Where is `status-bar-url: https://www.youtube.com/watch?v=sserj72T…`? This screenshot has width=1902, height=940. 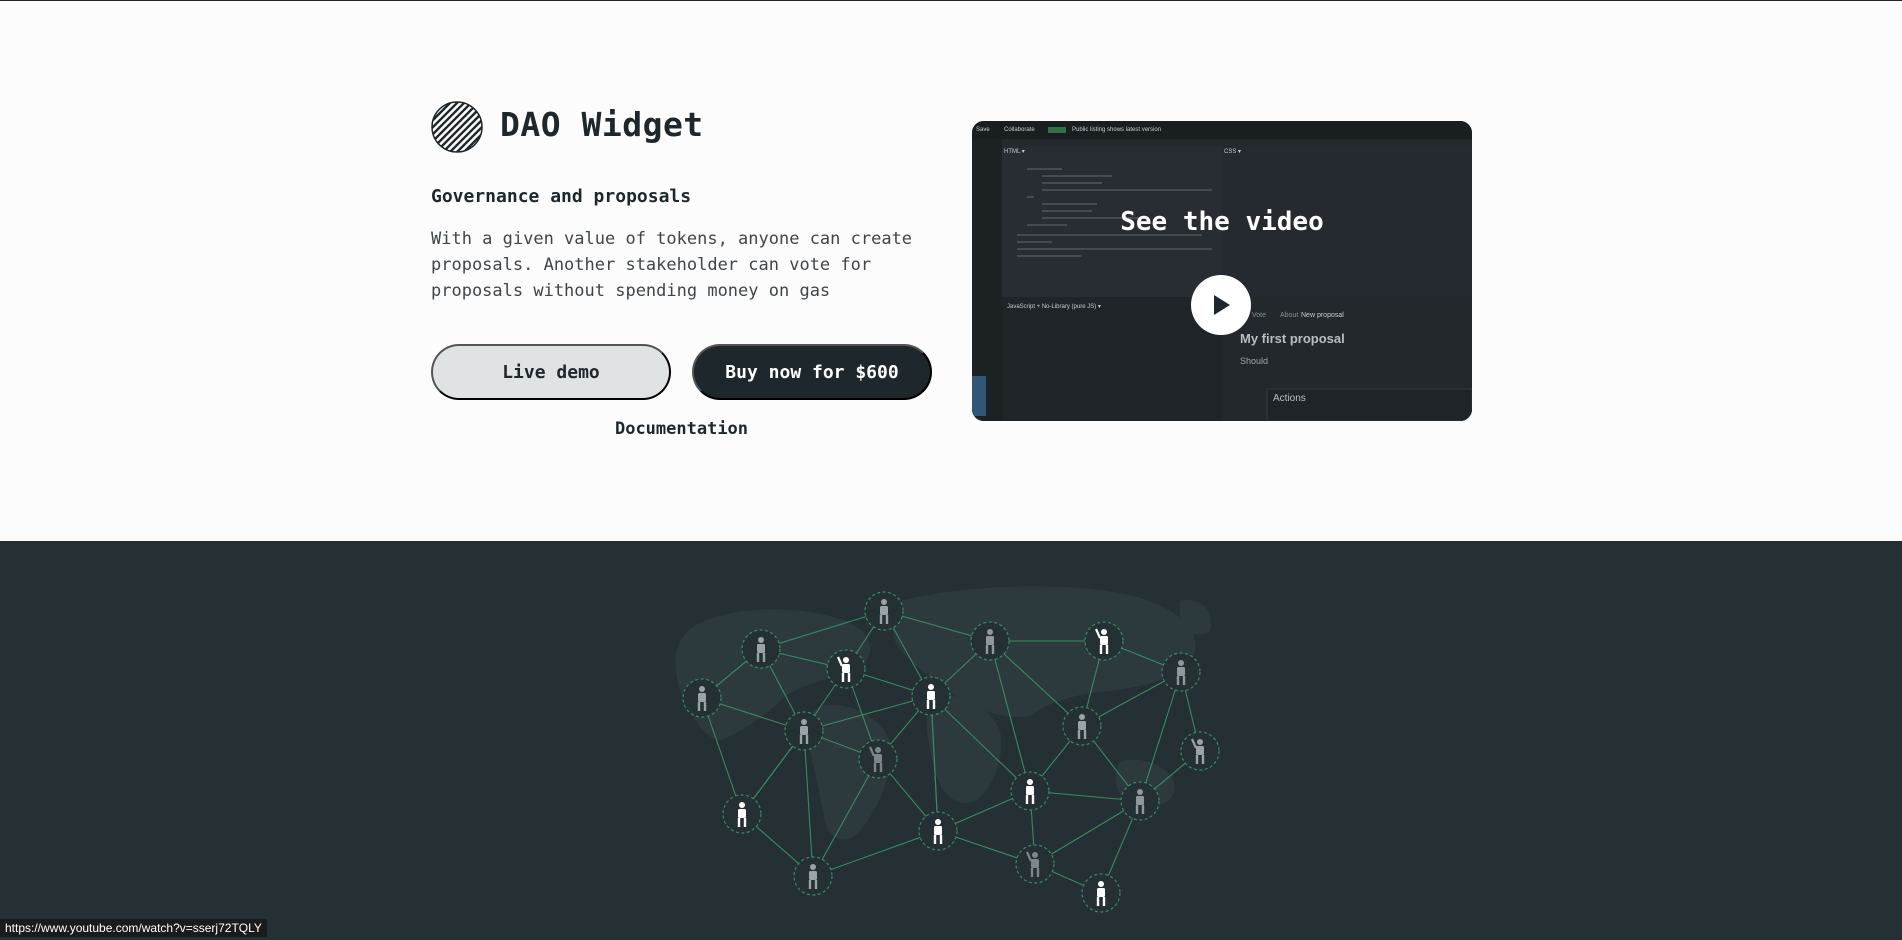 status-bar-url: https://www.youtube.com/watch?v=sserj72T… is located at coordinates (133, 928).